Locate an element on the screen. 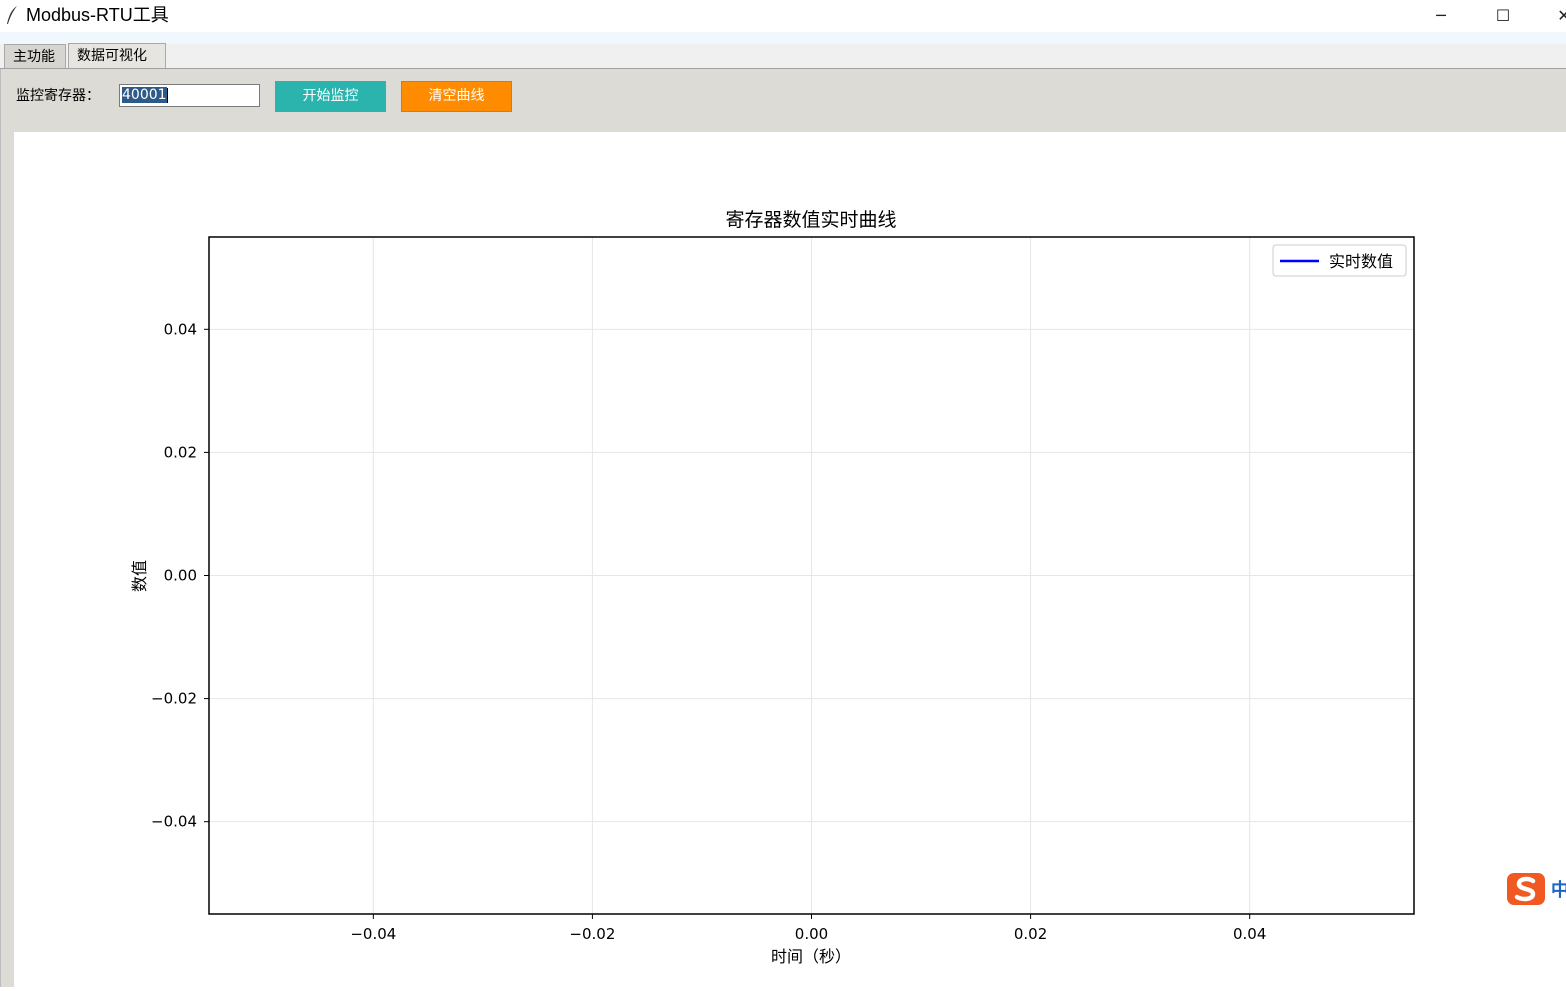 The height and width of the screenshot is (991, 1566). register-label: 监控寄存器： is located at coordinates (58, 96).